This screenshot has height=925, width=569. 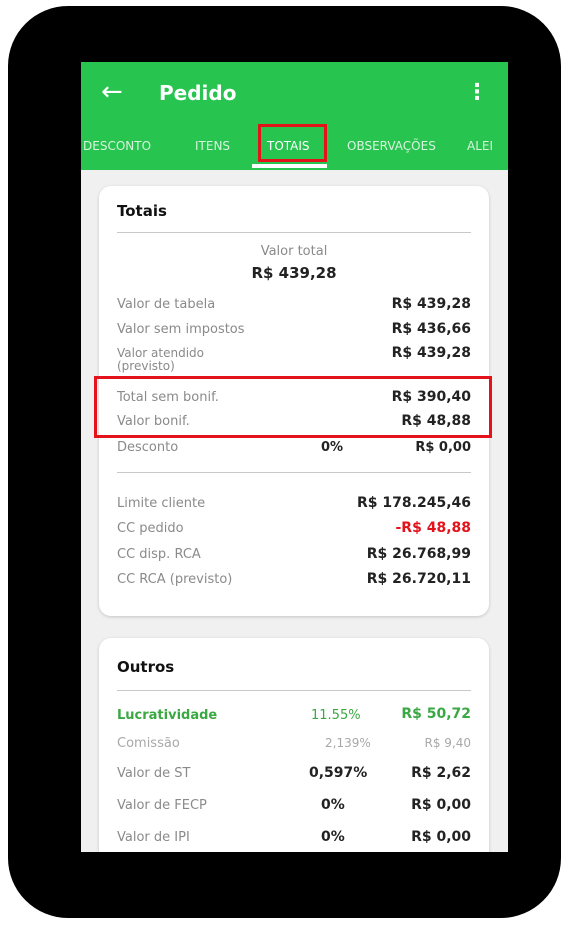 What do you see at coordinates (153, 837) in the screenshot?
I see `row-label: Valor de IPI` at bounding box center [153, 837].